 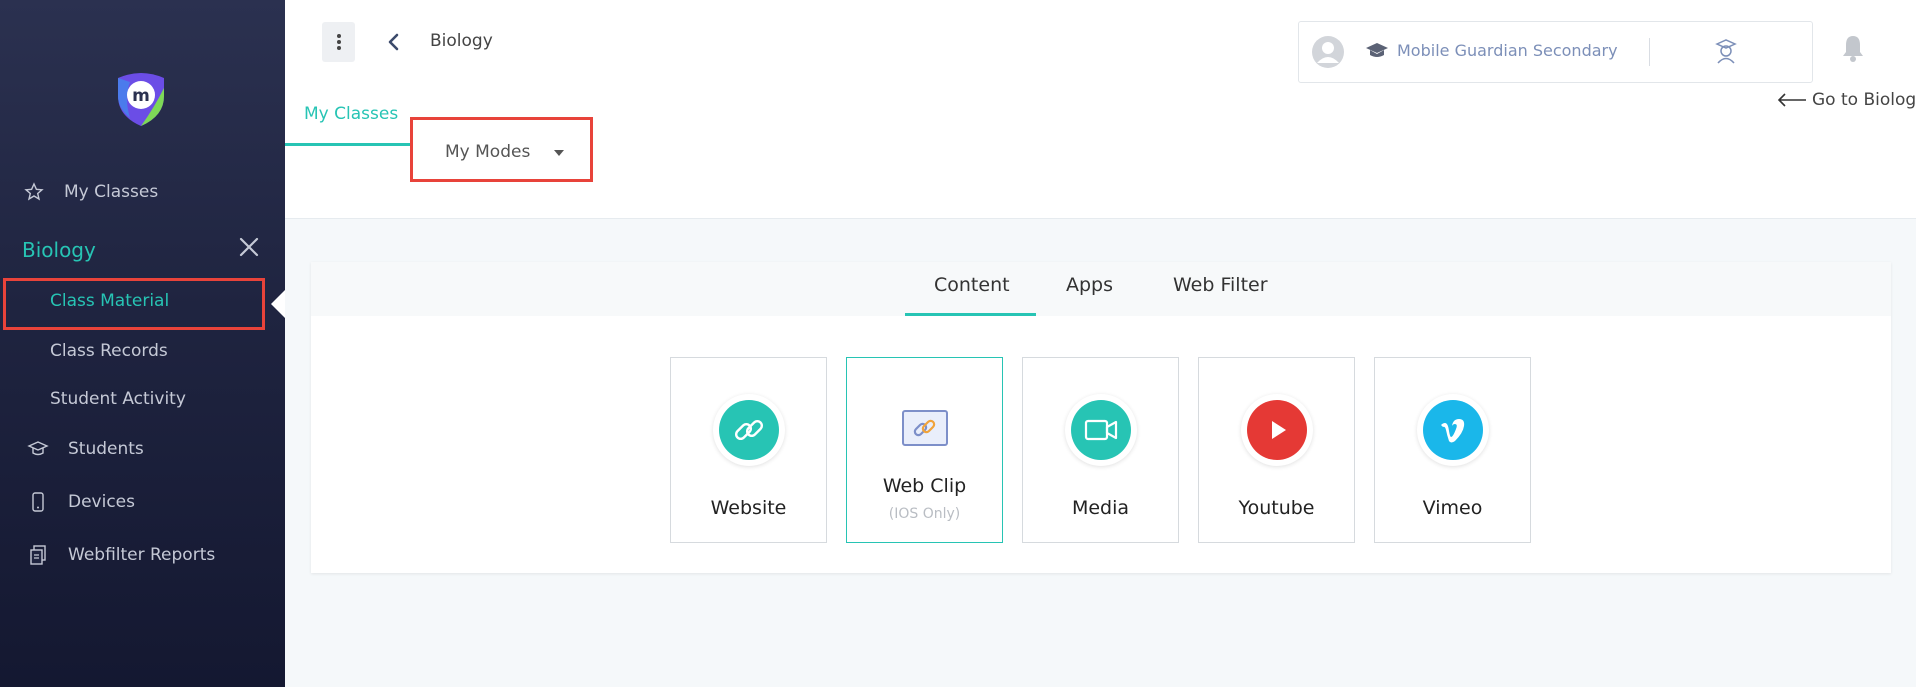 What do you see at coordinates (1276, 508) in the screenshot?
I see `card-label: Youtube` at bounding box center [1276, 508].